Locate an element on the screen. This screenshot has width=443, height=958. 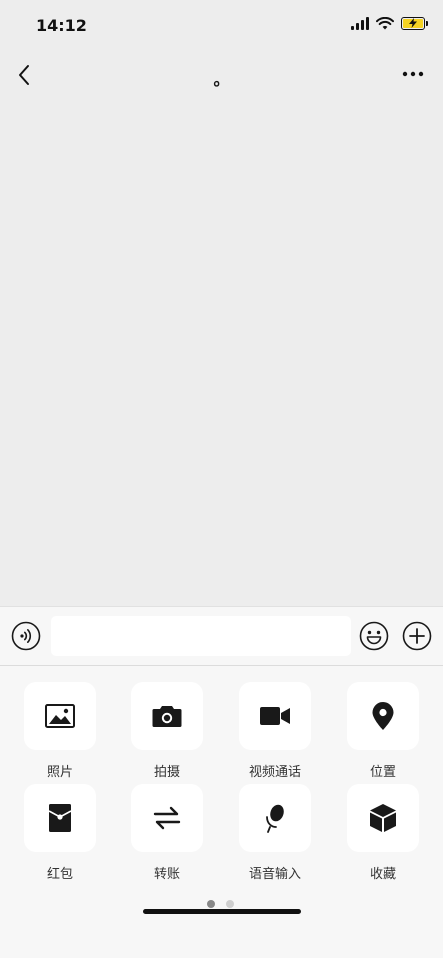
red-packet-button: 红包 is located at coordinates (60, 833).